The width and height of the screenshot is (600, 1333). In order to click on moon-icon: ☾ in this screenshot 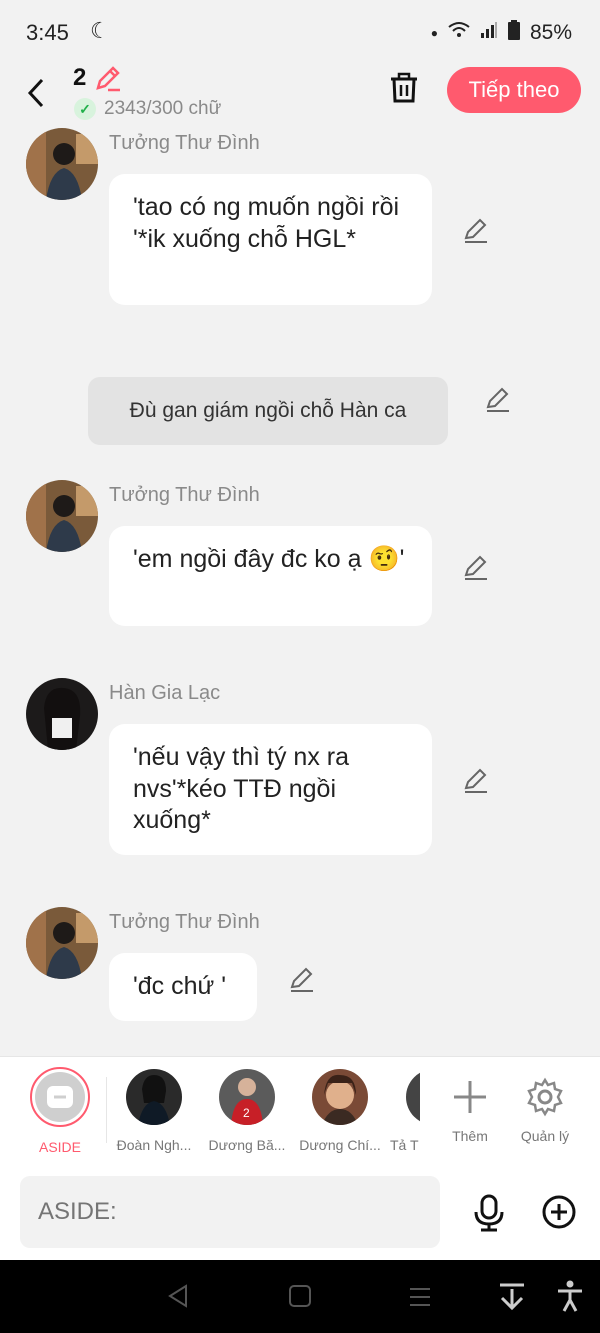, I will do `click(100, 30)`.